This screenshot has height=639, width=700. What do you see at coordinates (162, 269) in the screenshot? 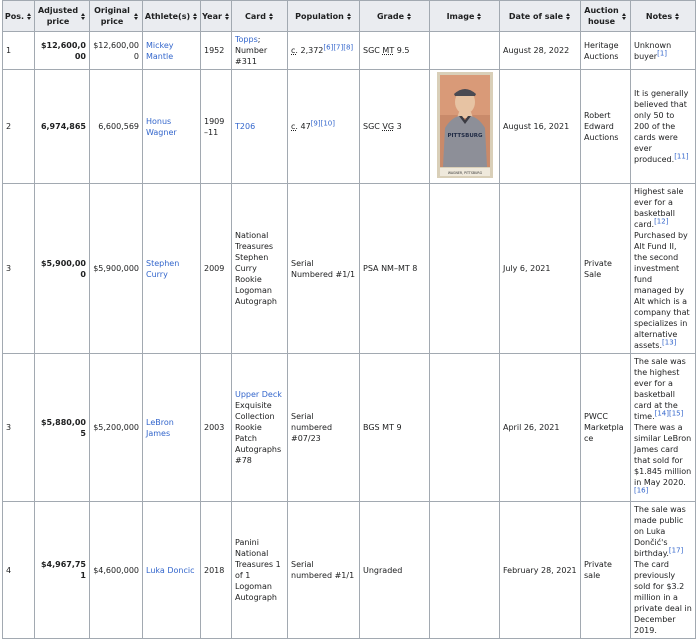
I see `athlete-link: Stephen Curry` at bounding box center [162, 269].